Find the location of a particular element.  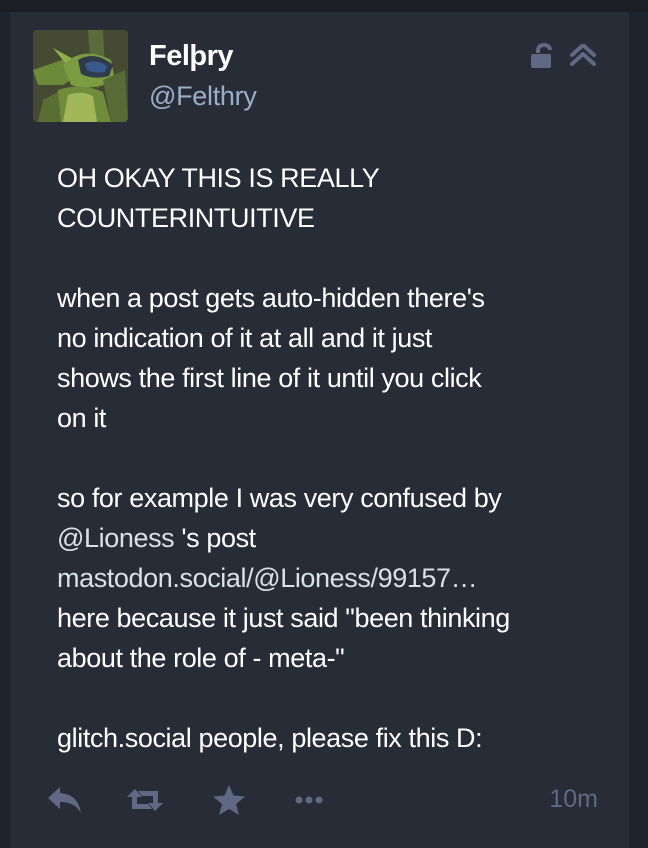

status-timestamp: 10m is located at coordinates (573, 799).